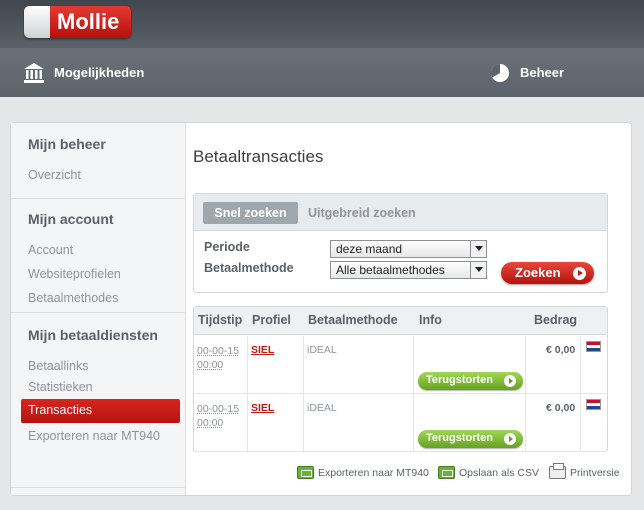 This screenshot has width=644, height=510. What do you see at coordinates (258, 156) in the screenshot?
I see `page-title: Betaaltransacties` at bounding box center [258, 156].